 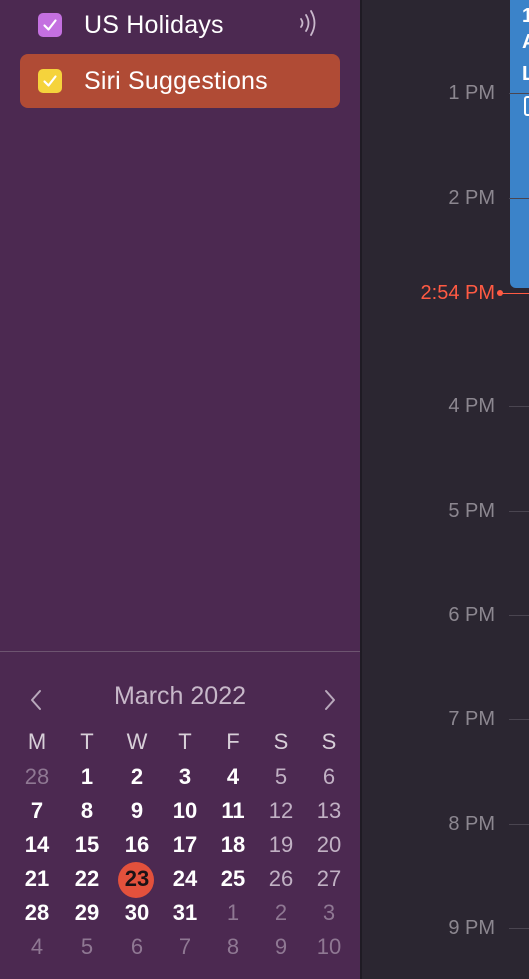 What do you see at coordinates (471, 928) in the screenshot?
I see `hour-label: 9 PM` at bounding box center [471, 928].